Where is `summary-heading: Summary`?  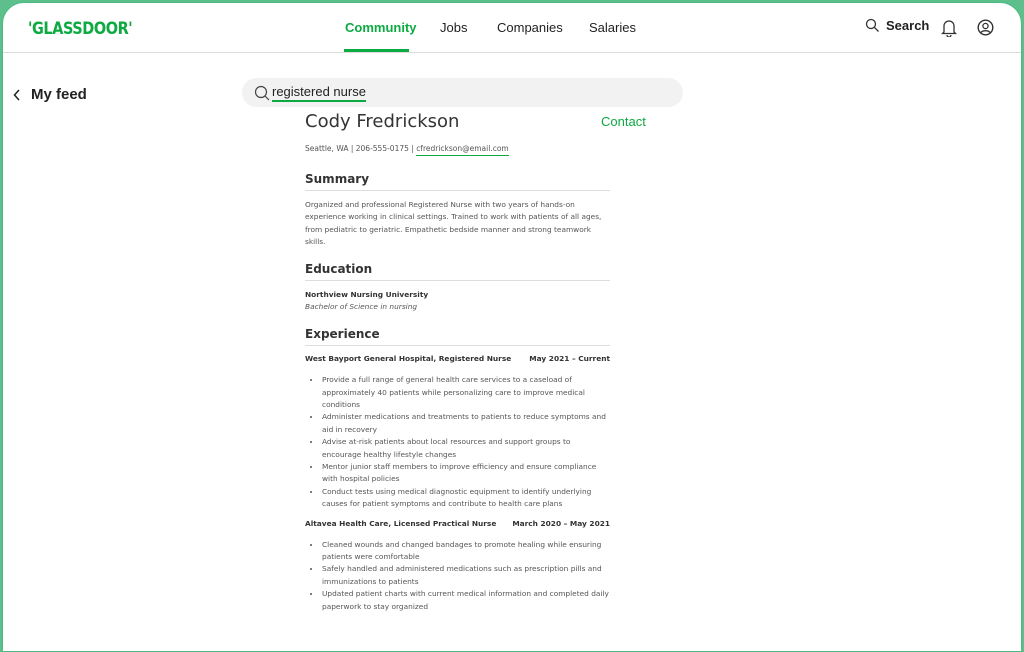
summary-heading: Summary is located at coordinates (457, 181).